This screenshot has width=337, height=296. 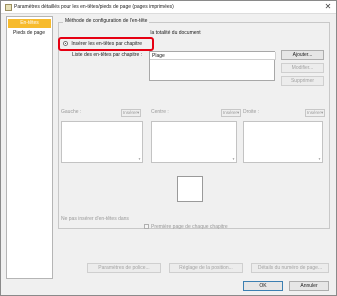 I want to click on ok-button: OK, so click(x=263, y=286).